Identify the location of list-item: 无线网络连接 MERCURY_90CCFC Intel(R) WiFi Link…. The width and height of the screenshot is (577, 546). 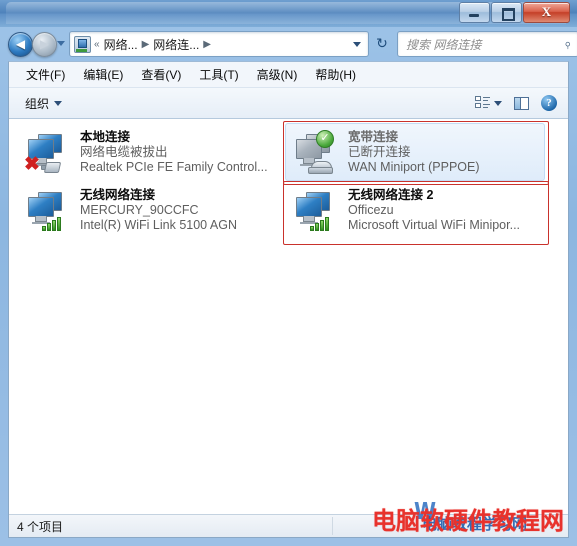
(147, 210).